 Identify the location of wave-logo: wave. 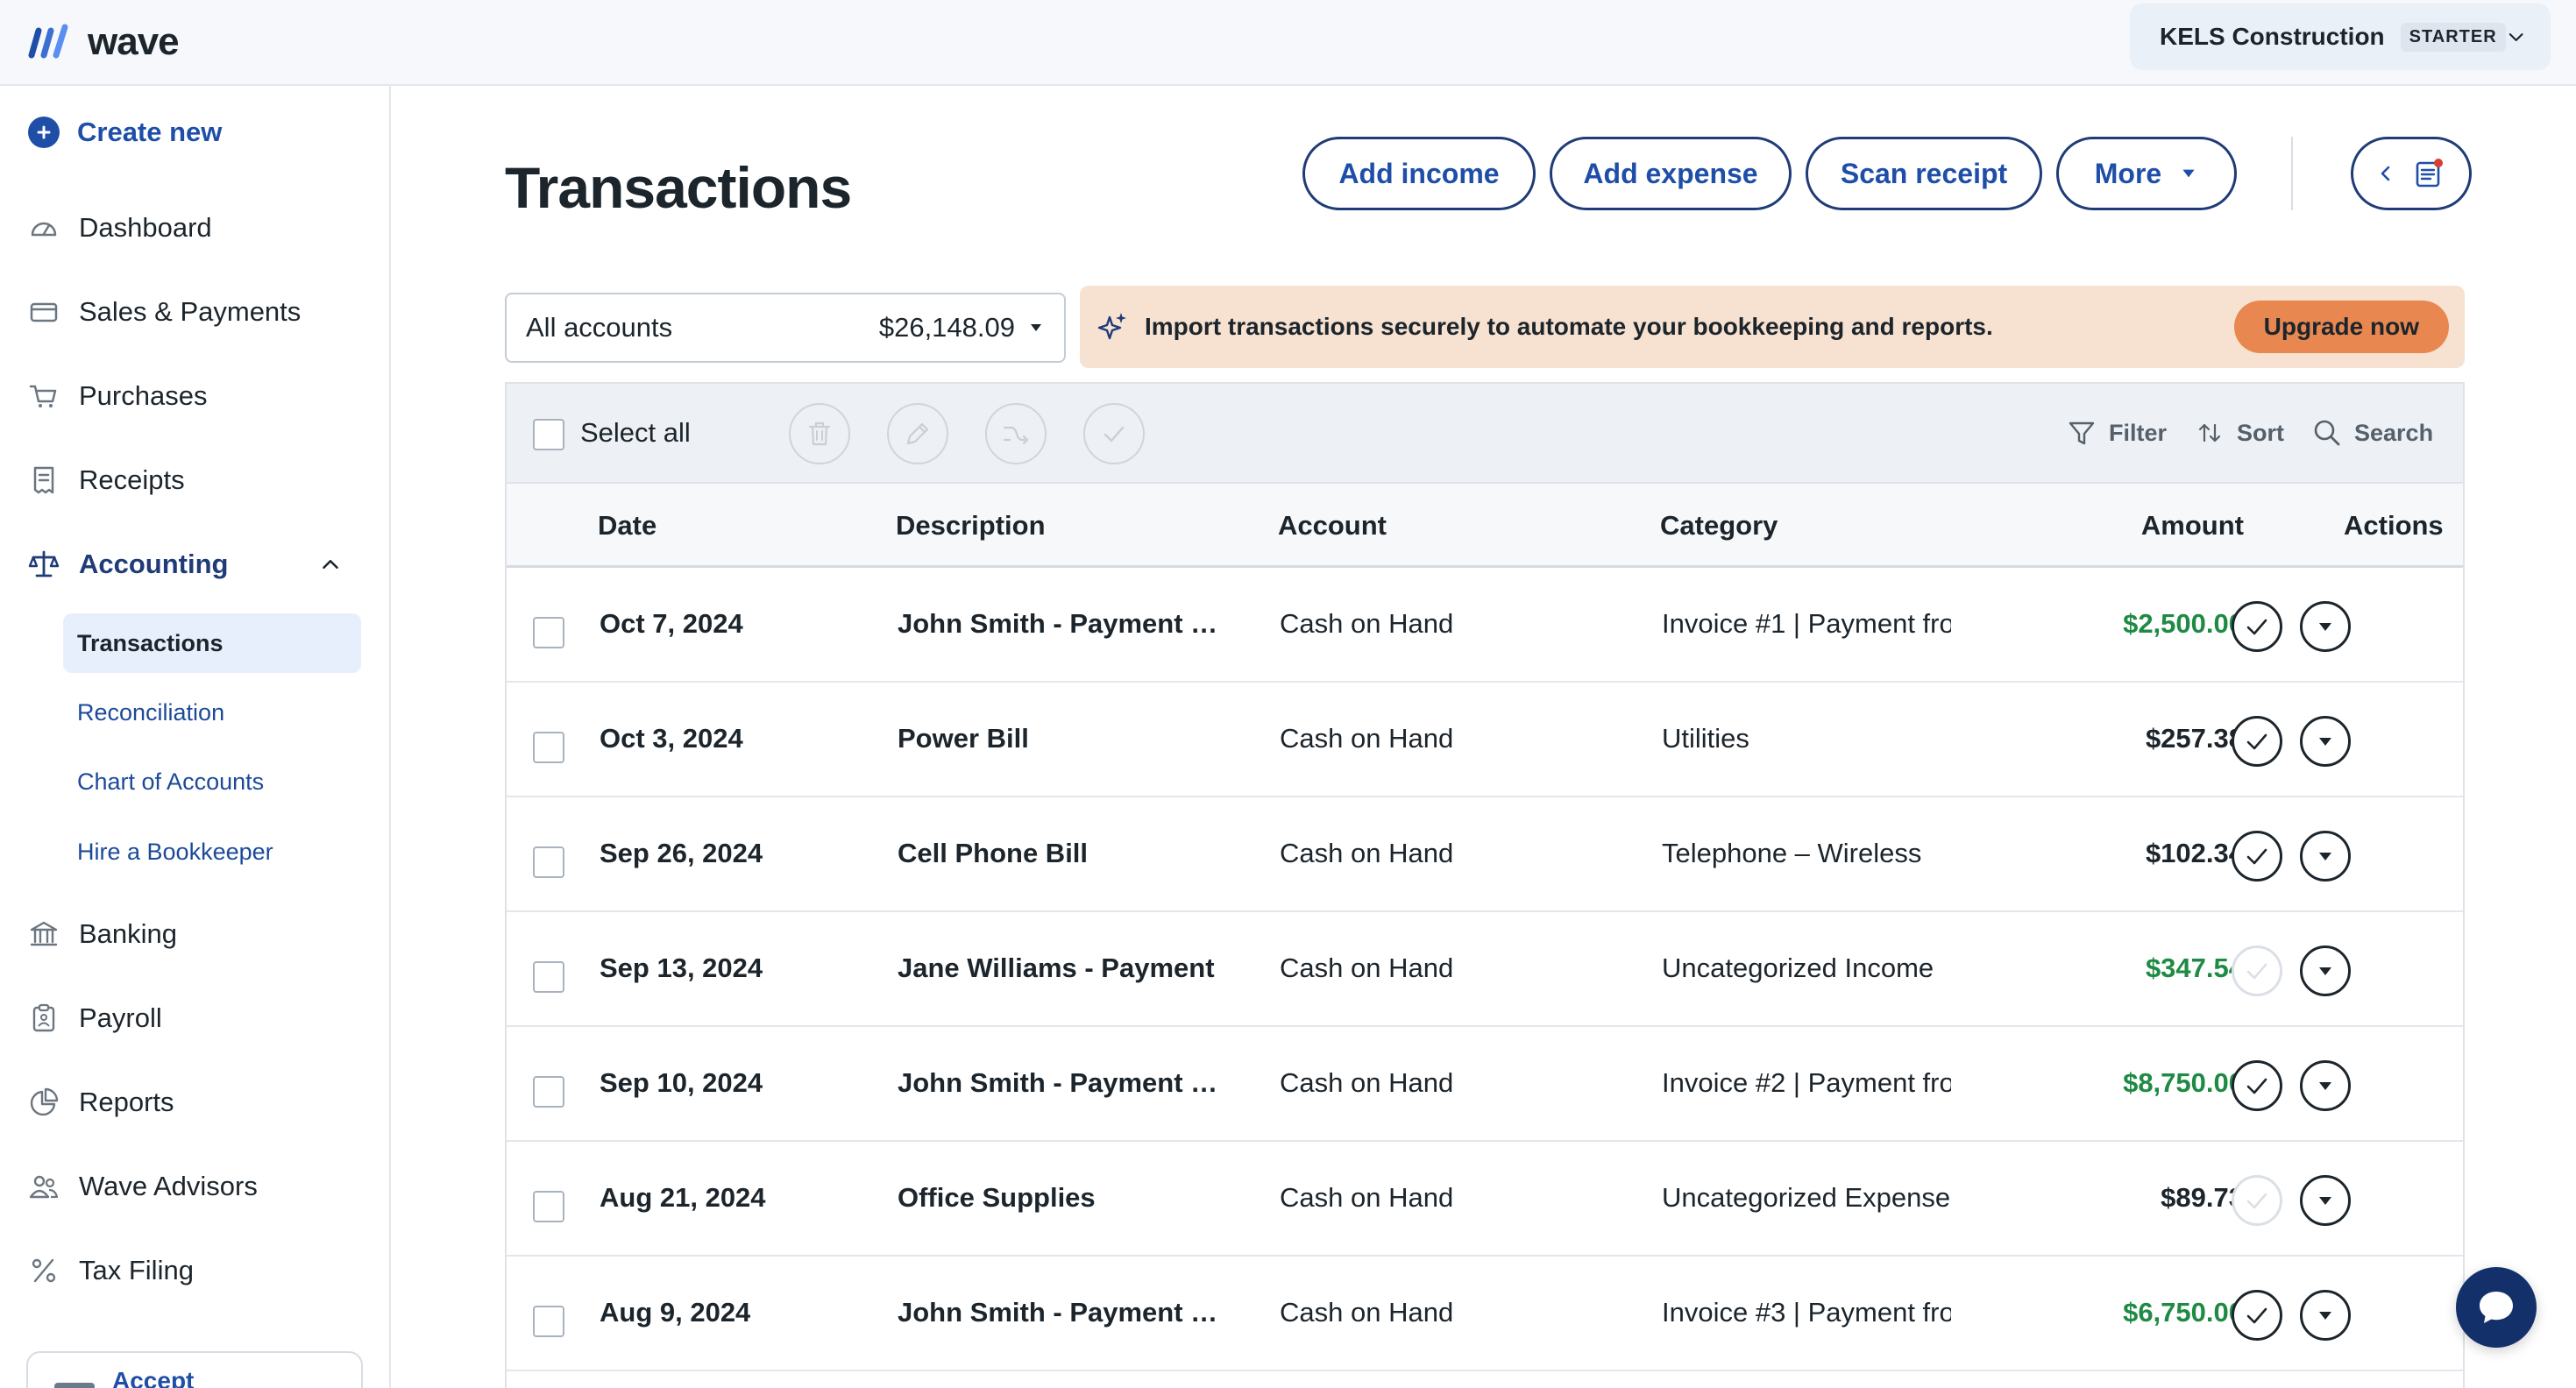
(103, 42).